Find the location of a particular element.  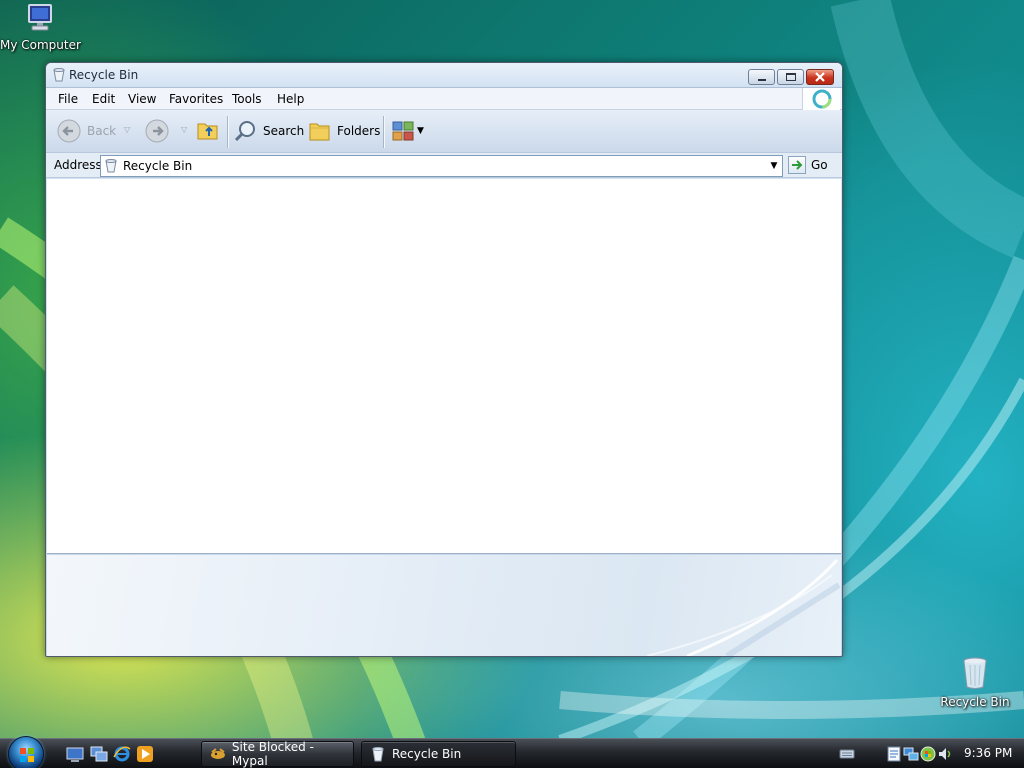

taskbar: Site Blocked - Mypal Recycle Bin 9:36 PM is located at coordinates (512, 752).